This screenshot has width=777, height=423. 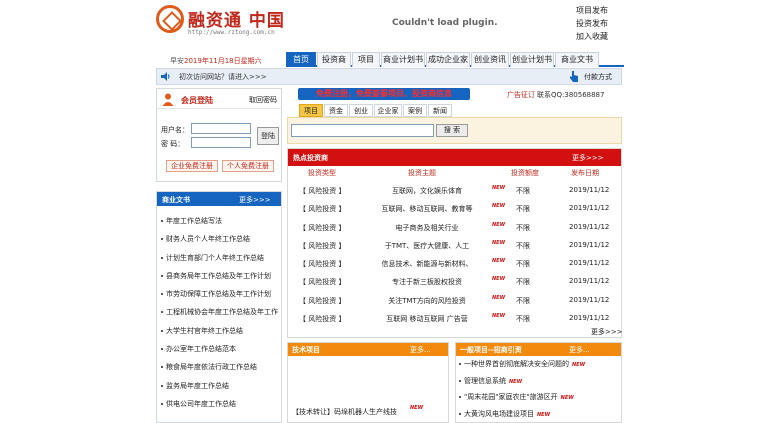 I want to click on list-item: 县商务局年工作总结及年工作计划, so click(x=220, y=280).